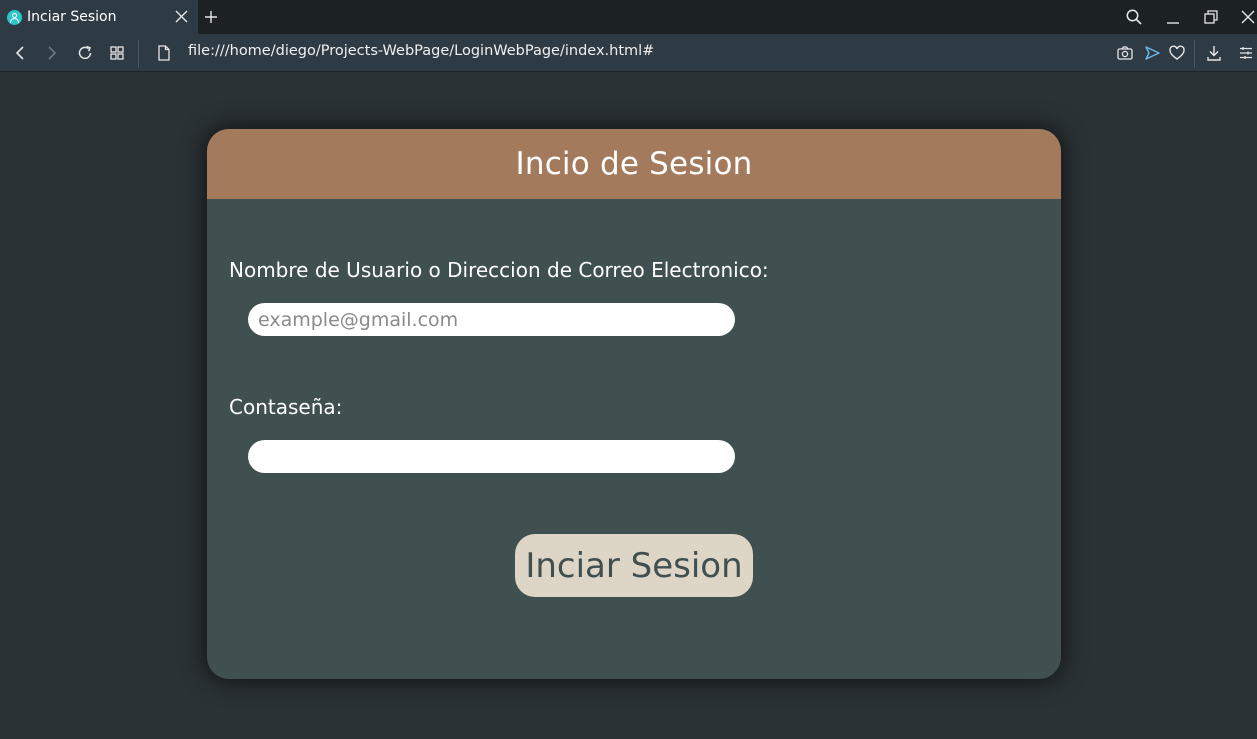  What do you see at coordinates (52, 53) in the screenshot?
I see `forward-icon` at bounding box center [52, 53].